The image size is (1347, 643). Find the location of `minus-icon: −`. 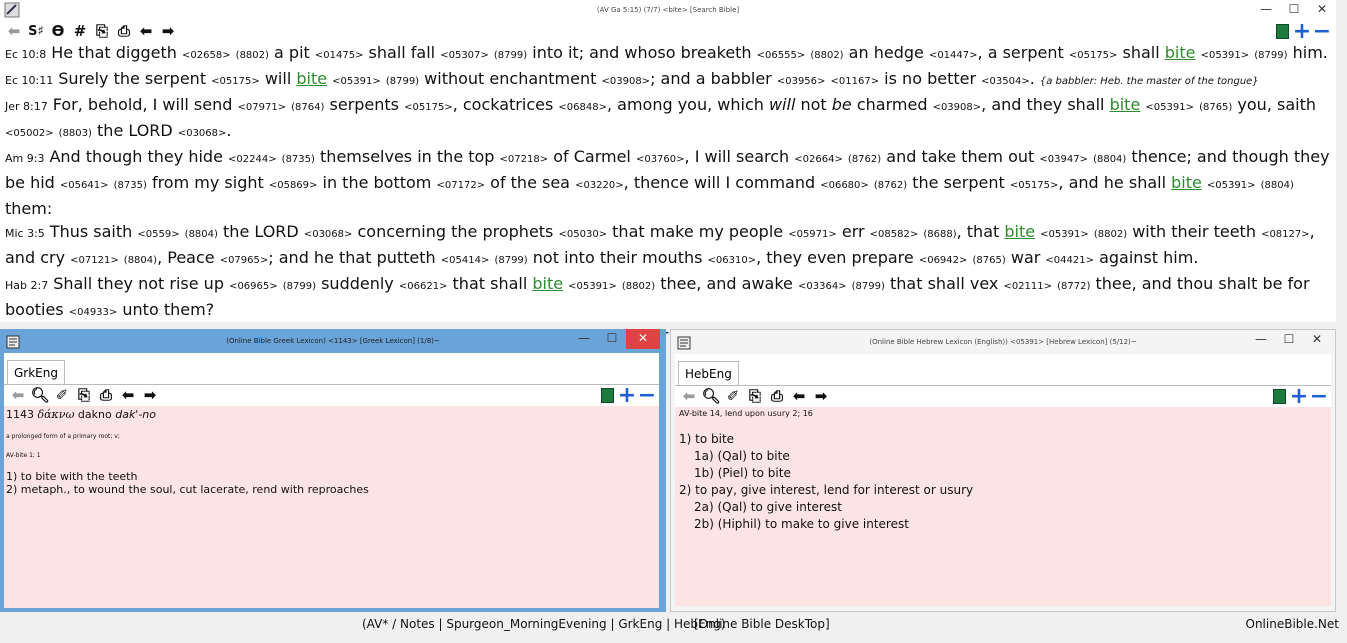

minus-icon: − is located at coordinates (1322, 31).